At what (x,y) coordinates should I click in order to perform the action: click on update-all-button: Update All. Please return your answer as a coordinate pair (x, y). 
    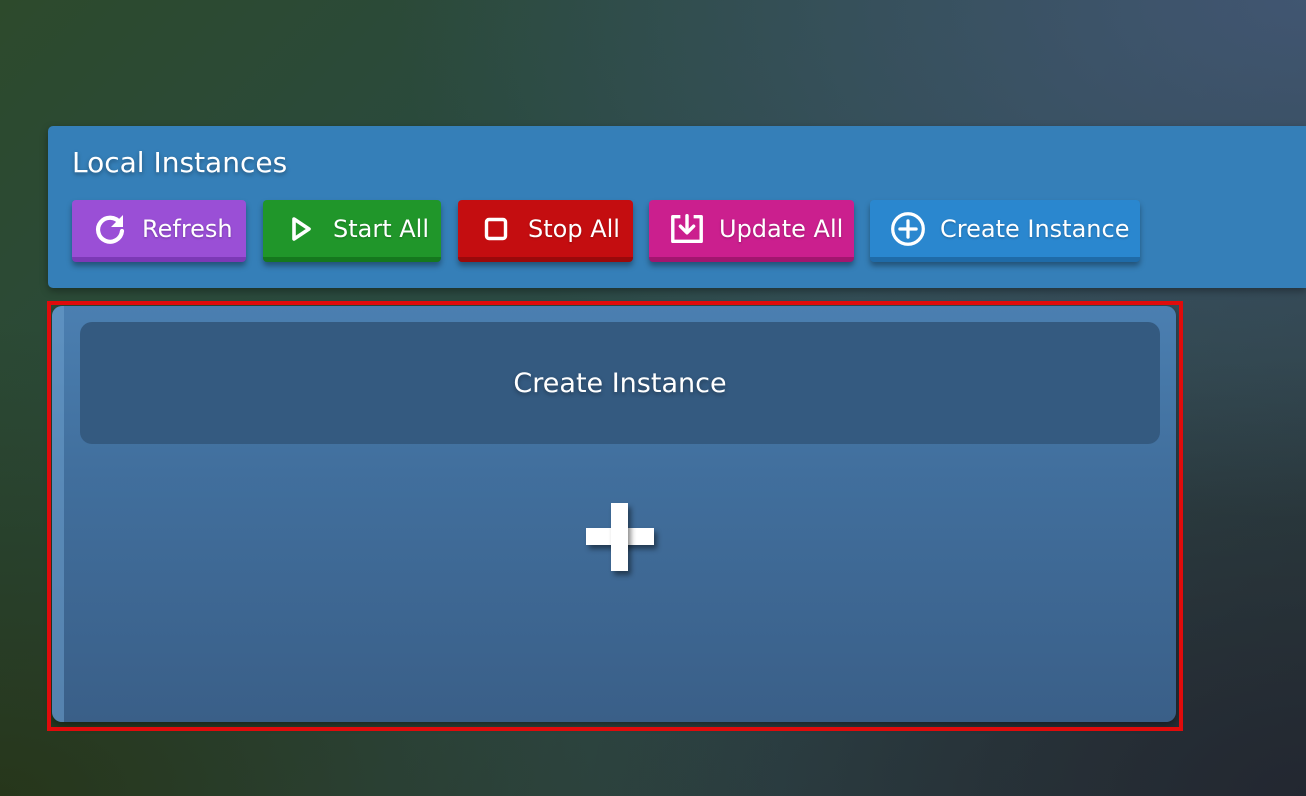
    Looking at the image, I should click on (751, 231).